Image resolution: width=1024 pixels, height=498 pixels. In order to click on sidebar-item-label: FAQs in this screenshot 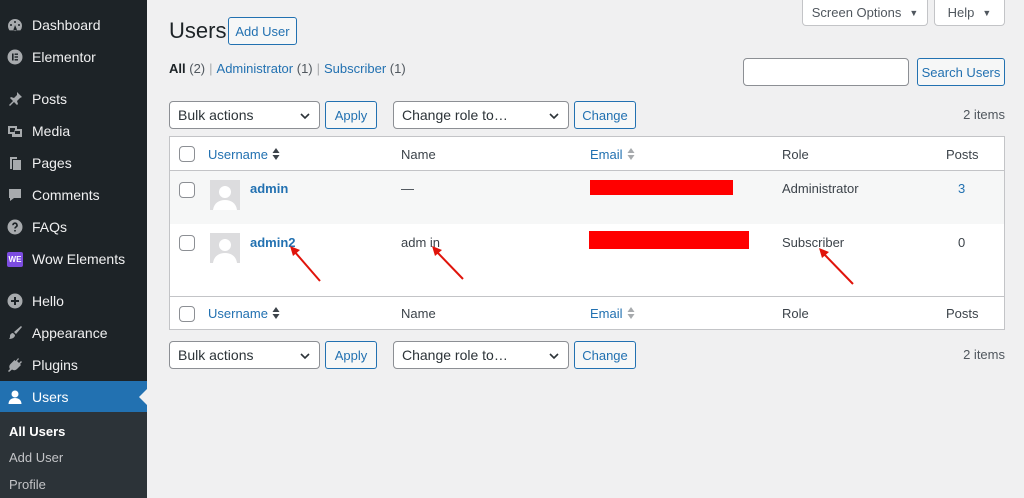, I will do `click(50, 227)`.